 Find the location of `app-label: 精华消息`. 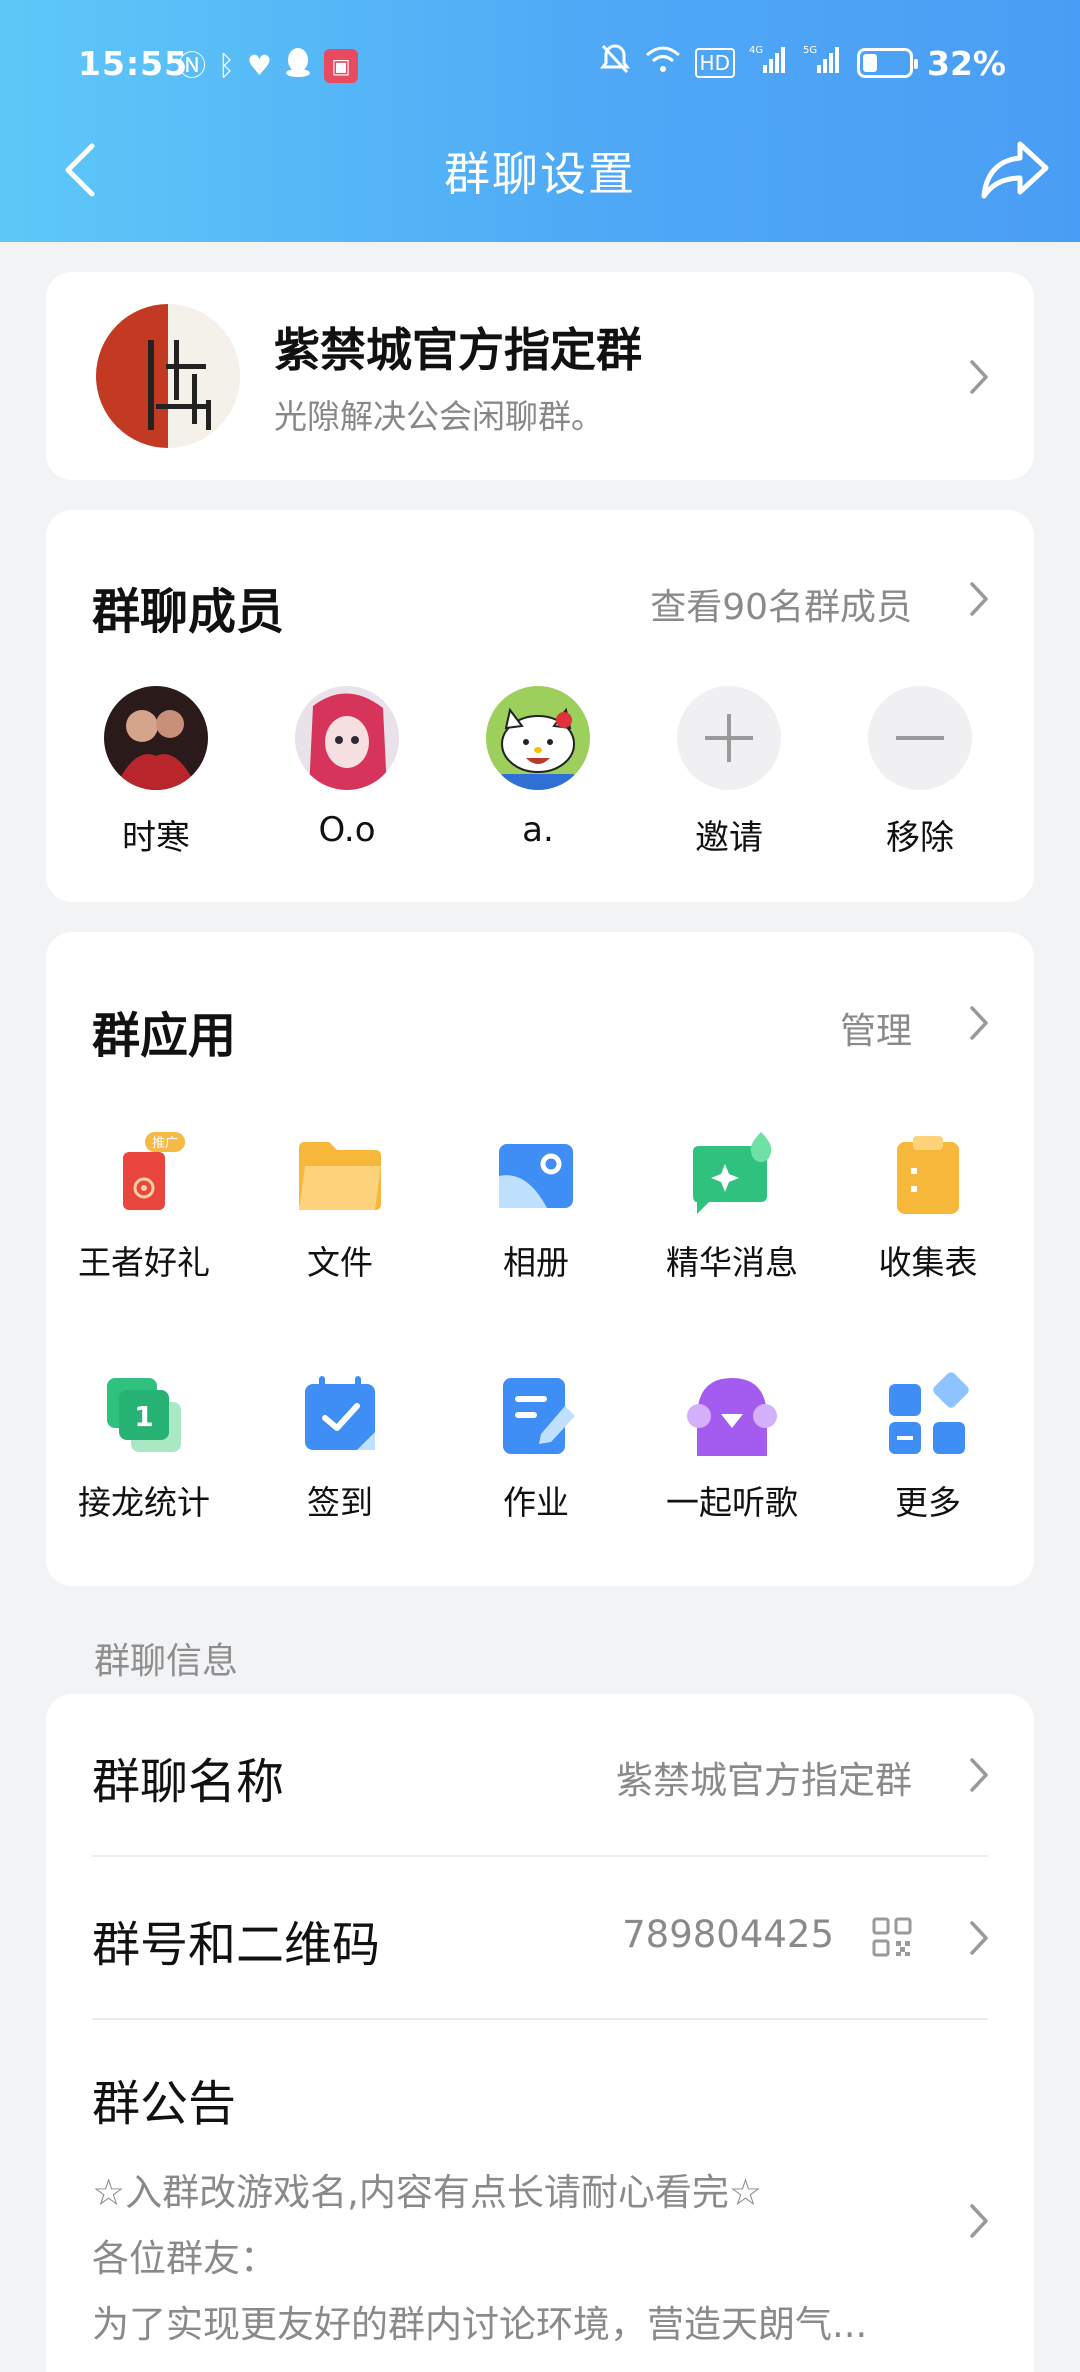

app-label: 精华消息 is located at coordinates (732, 1262).